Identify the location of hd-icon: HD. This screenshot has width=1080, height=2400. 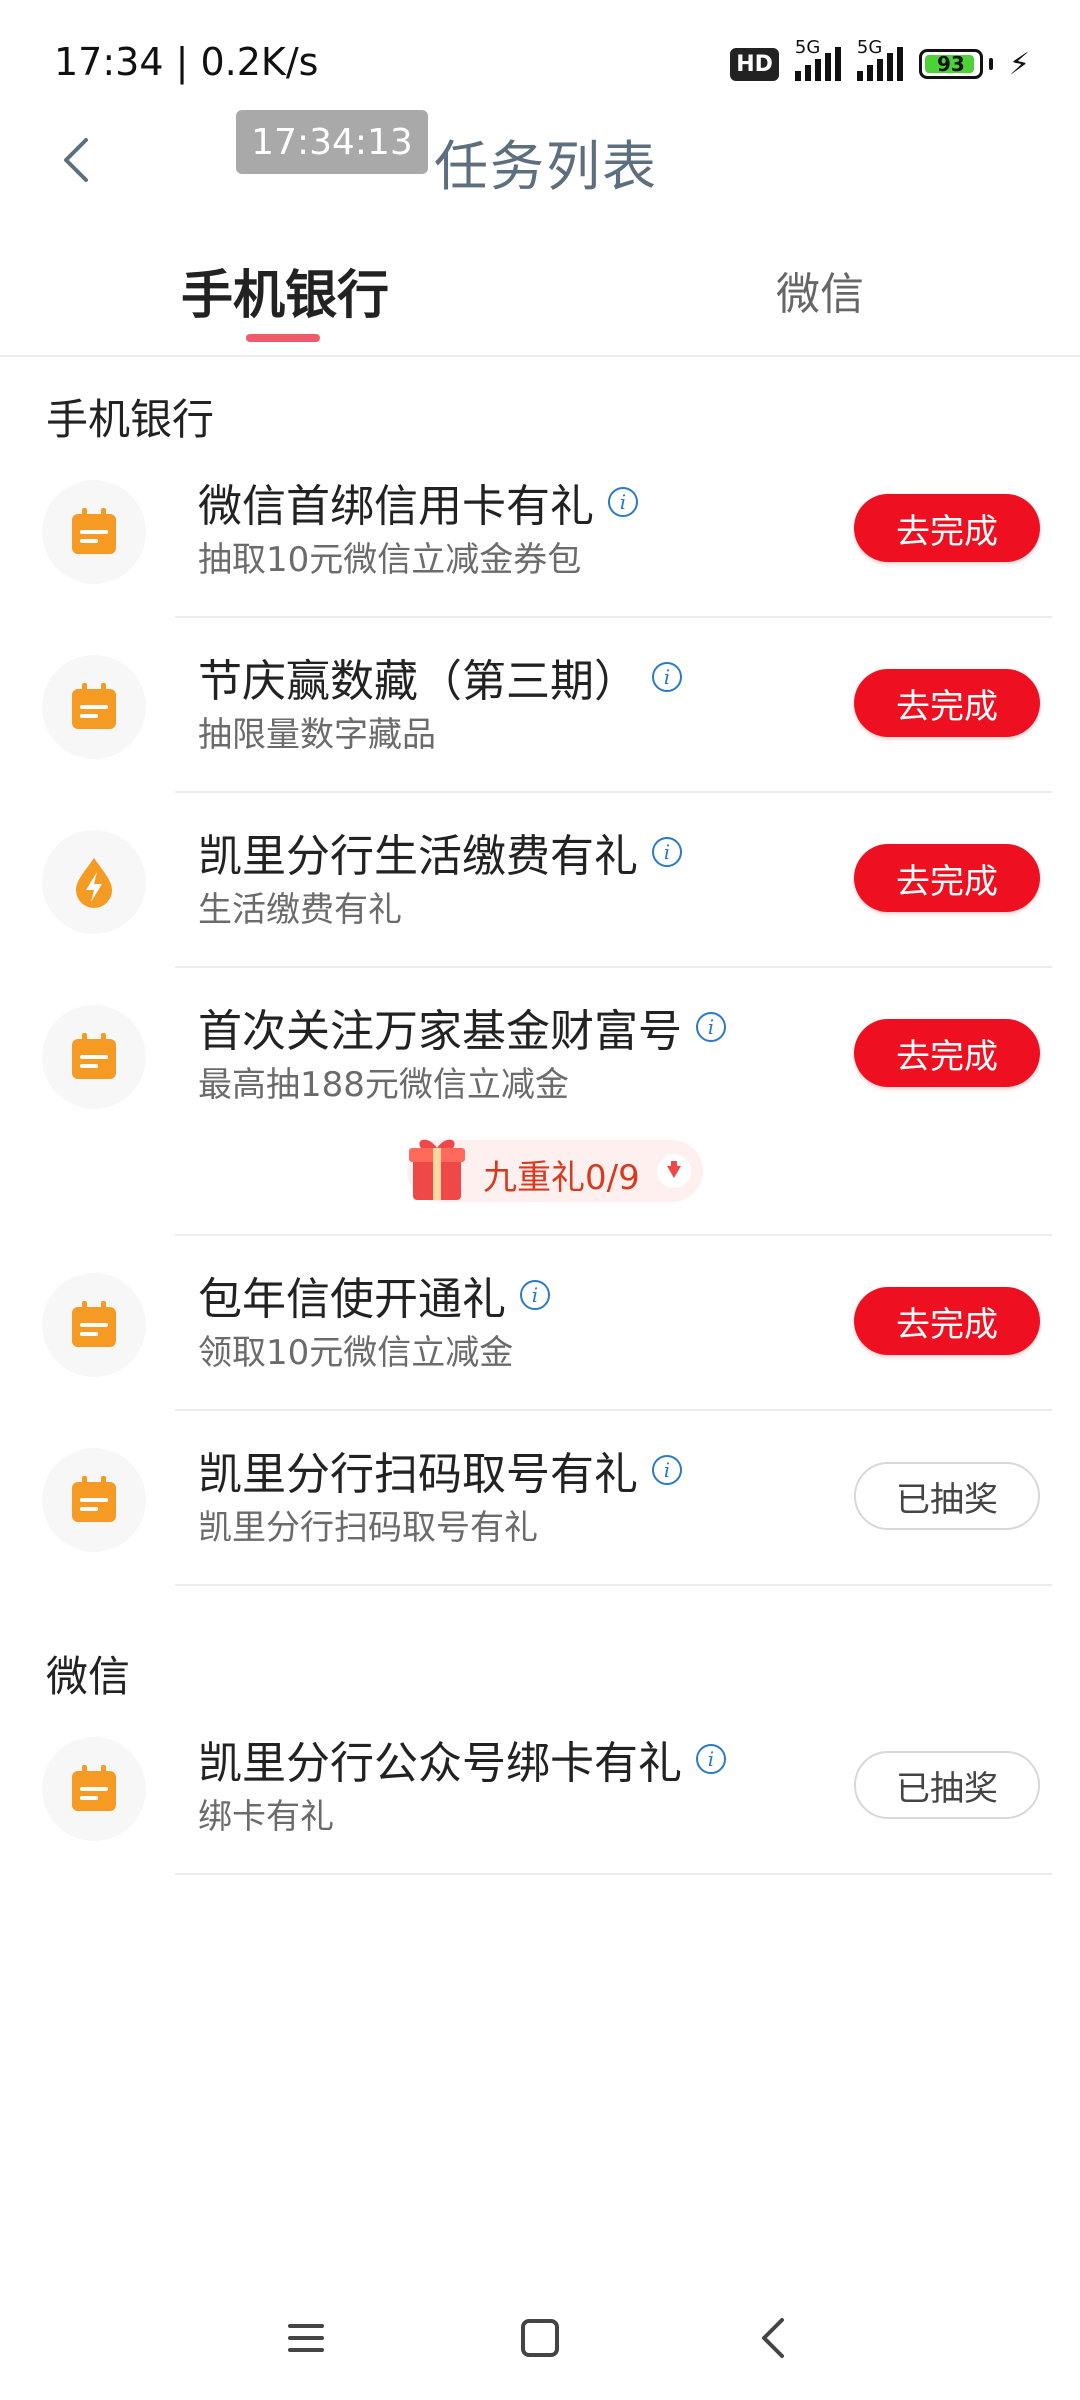
(754, 64).